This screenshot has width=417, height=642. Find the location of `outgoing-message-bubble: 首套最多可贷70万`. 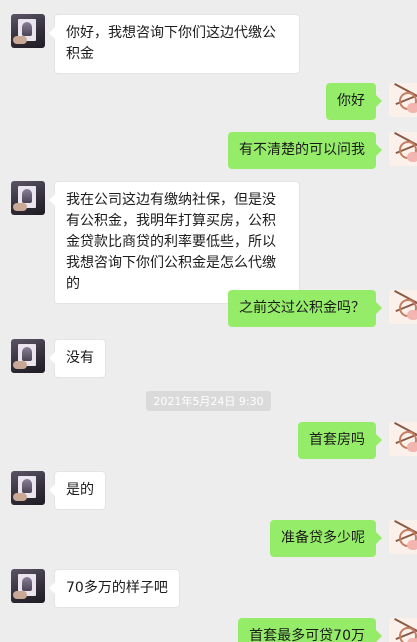

outgoing-message-bubble: 首套最多可贷70万 is located at coordinates (310, 630).